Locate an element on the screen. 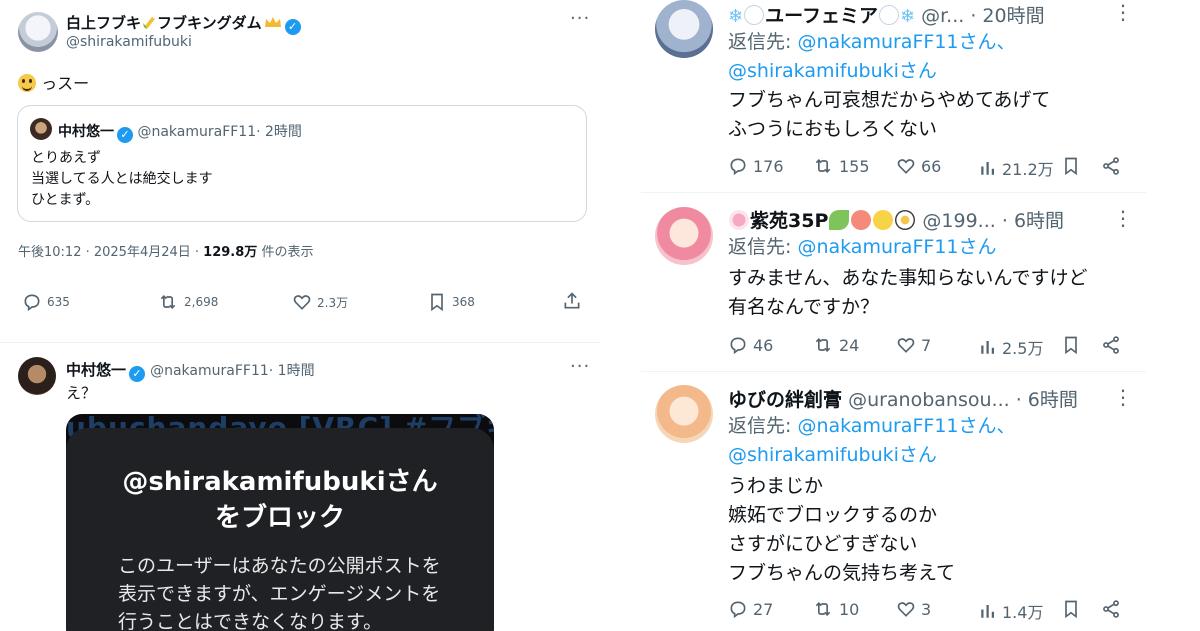 This screenshot has width=1200, height=631. reply-count: 635 is located at coordinates (58, 302).